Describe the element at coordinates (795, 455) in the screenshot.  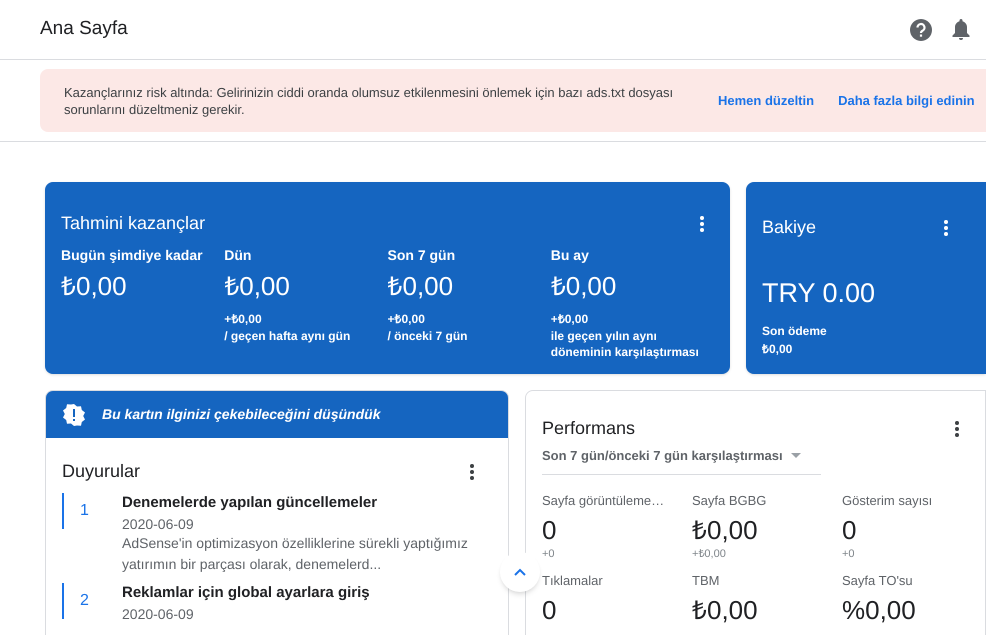
I see `dropdown-caret-icon` at that location.